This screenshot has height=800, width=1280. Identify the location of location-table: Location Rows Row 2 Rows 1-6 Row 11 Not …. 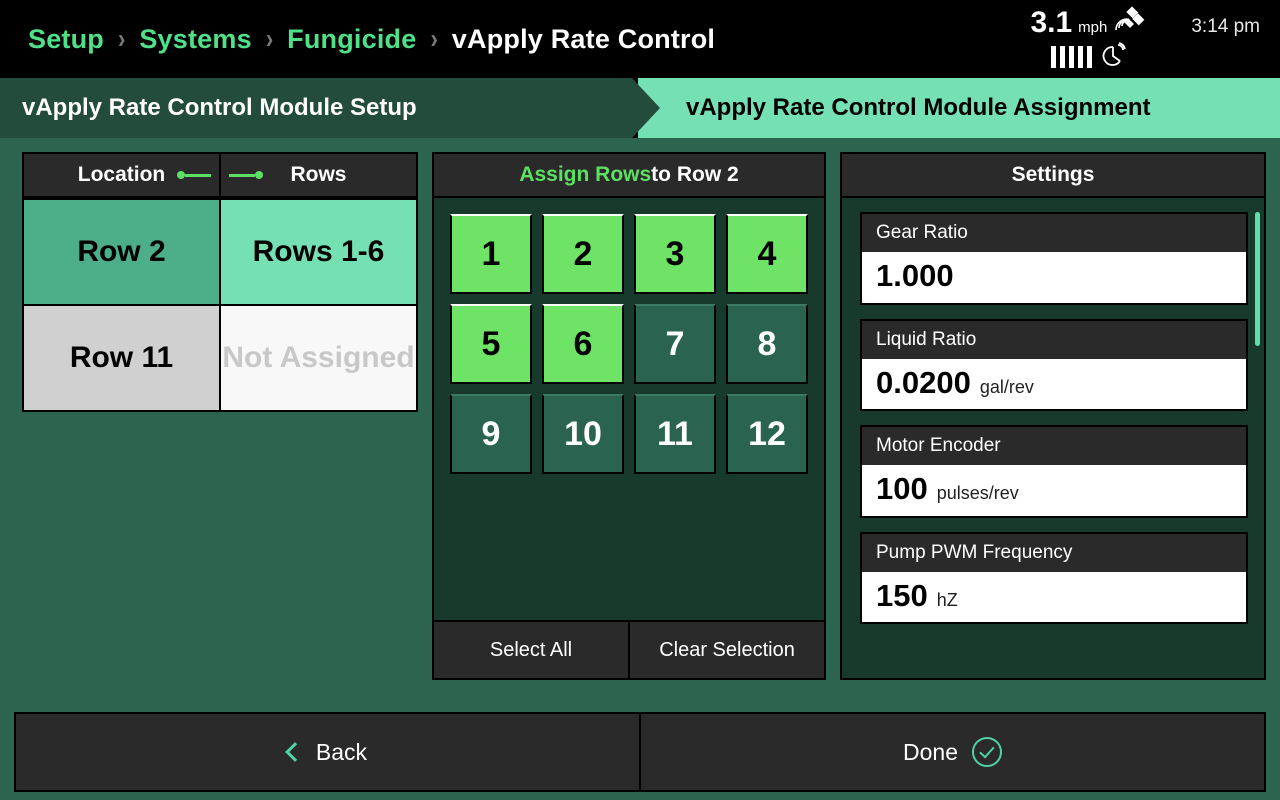
(220, 282).